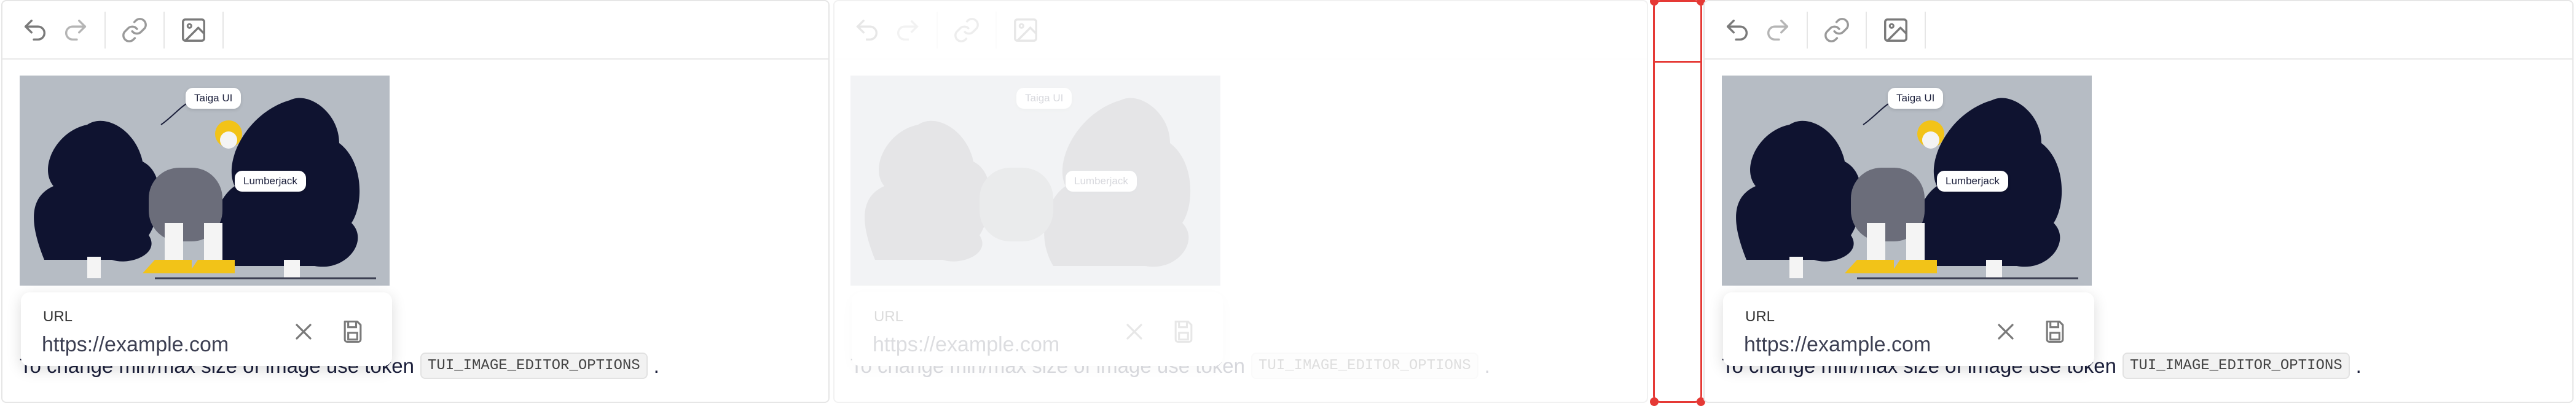  Describe the element at coordinates (1677, 203) in the screenshot. I see `resize-frame` at that location.